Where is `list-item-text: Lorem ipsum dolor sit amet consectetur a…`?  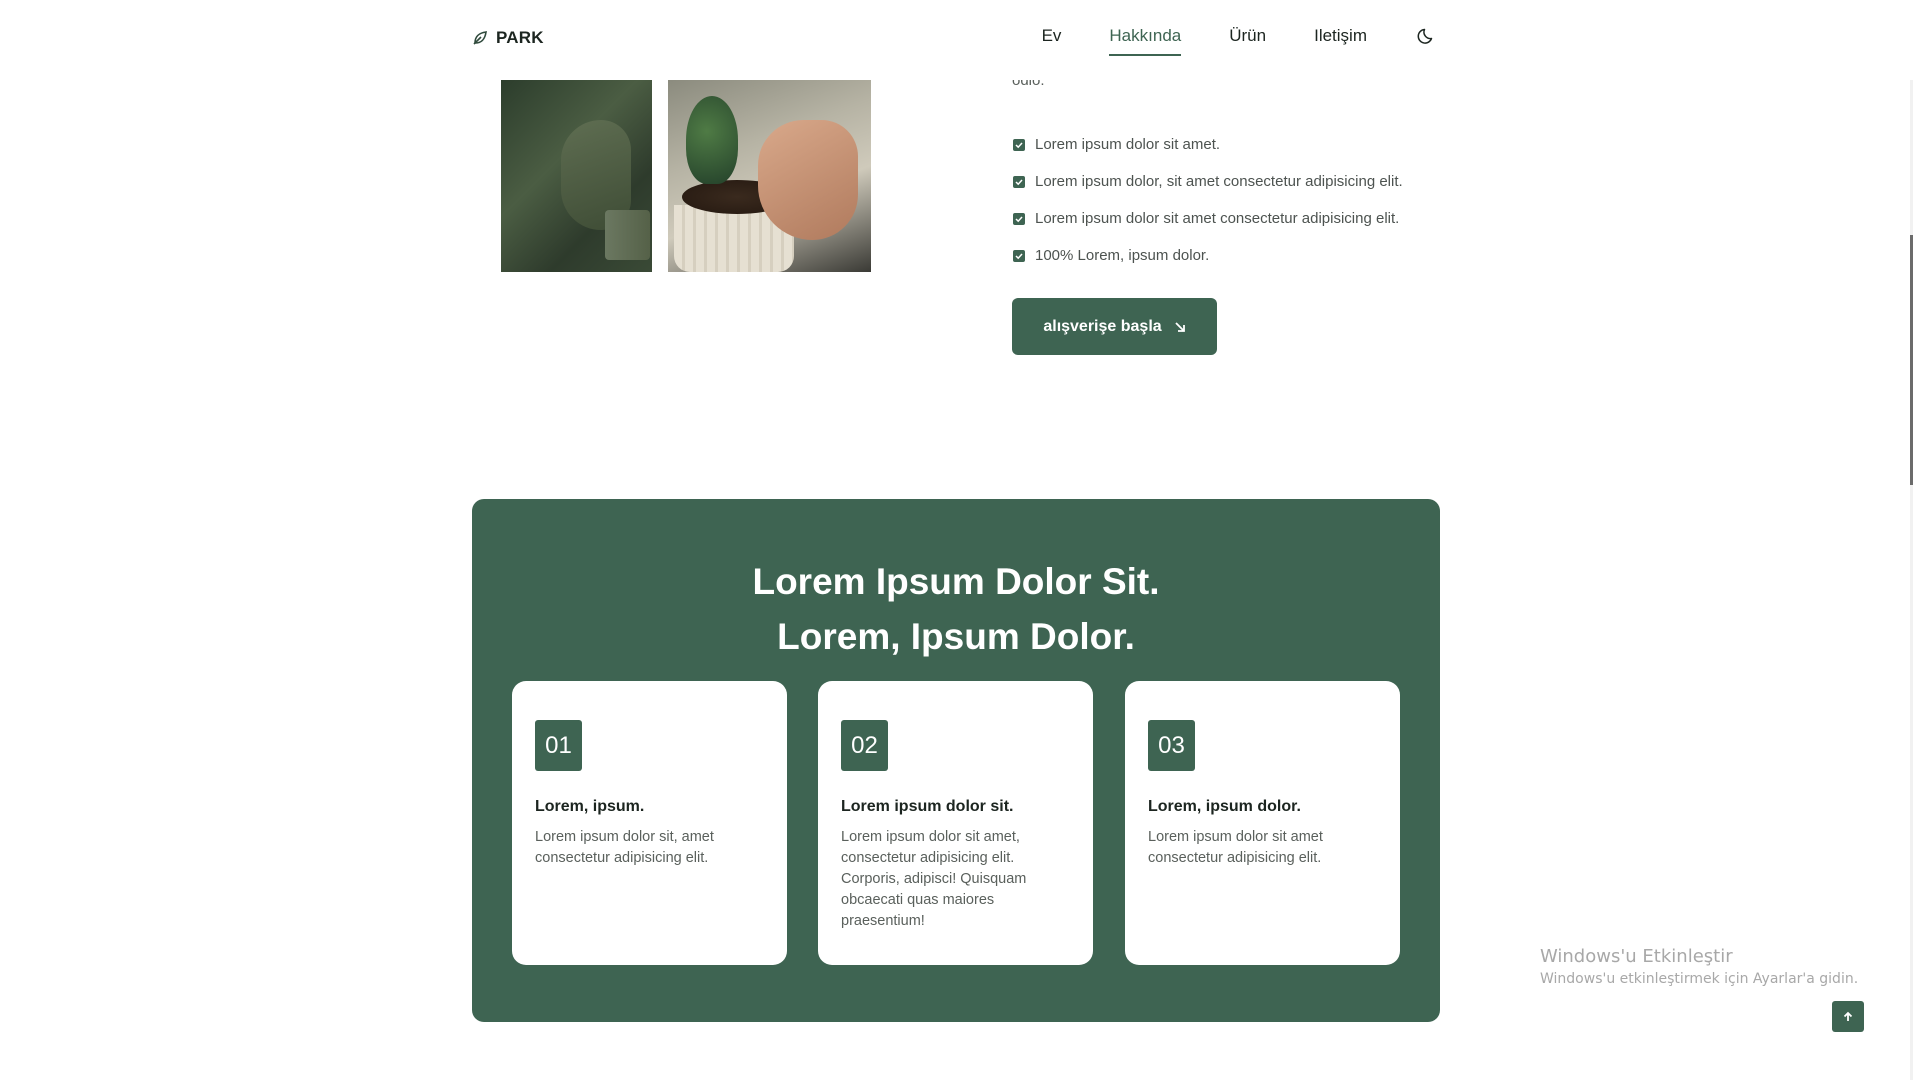
list-item-text: Lorem ipsum dolor sit amet consectetur a… is located at coordinates (1217, 218).